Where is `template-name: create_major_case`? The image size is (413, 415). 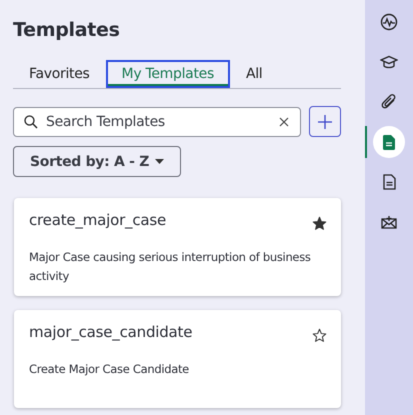 template-name: create_major_case is located at coordinates (97, 219).